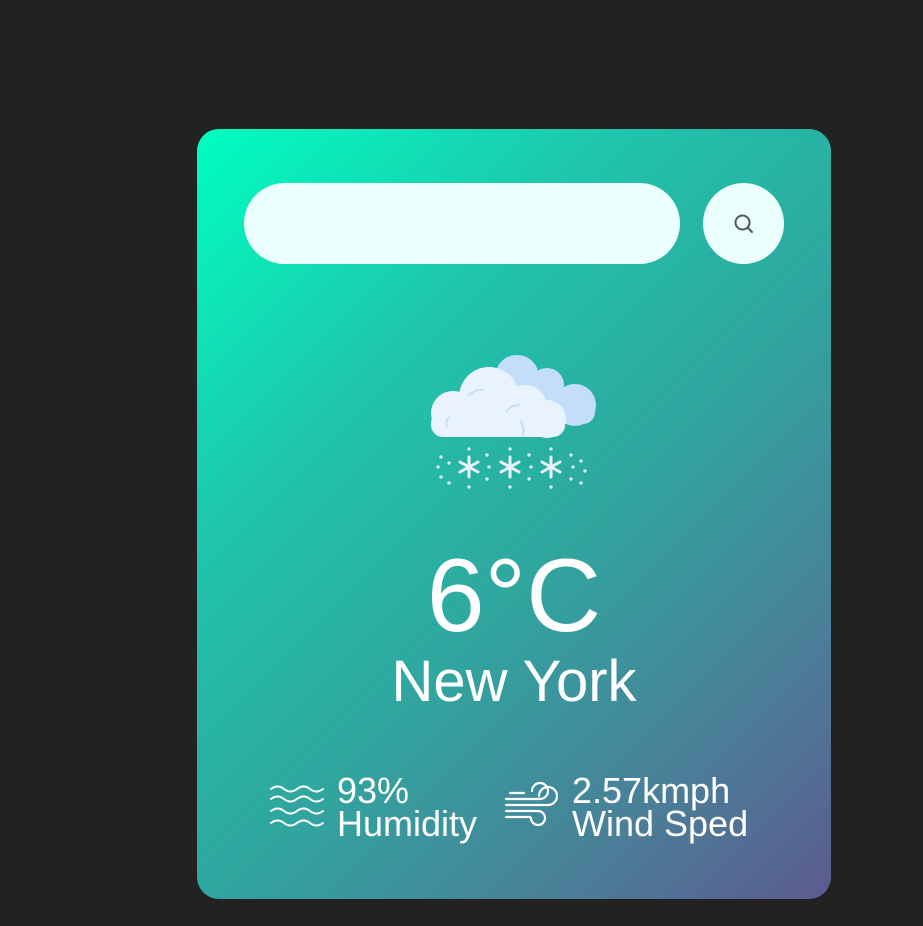 The height and width of the screenshot is (926, 923). Describe the element at coordinates (407, 823) in the screenshot. I see `humidity-label: Humidity` at that location.